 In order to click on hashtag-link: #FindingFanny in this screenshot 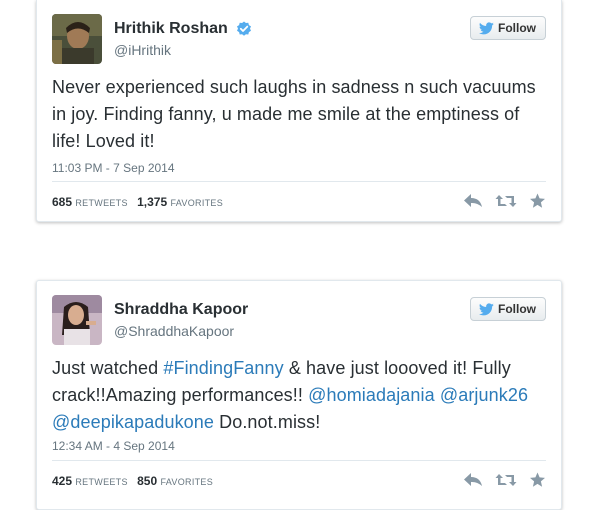, I will do `click(223, 368)`.